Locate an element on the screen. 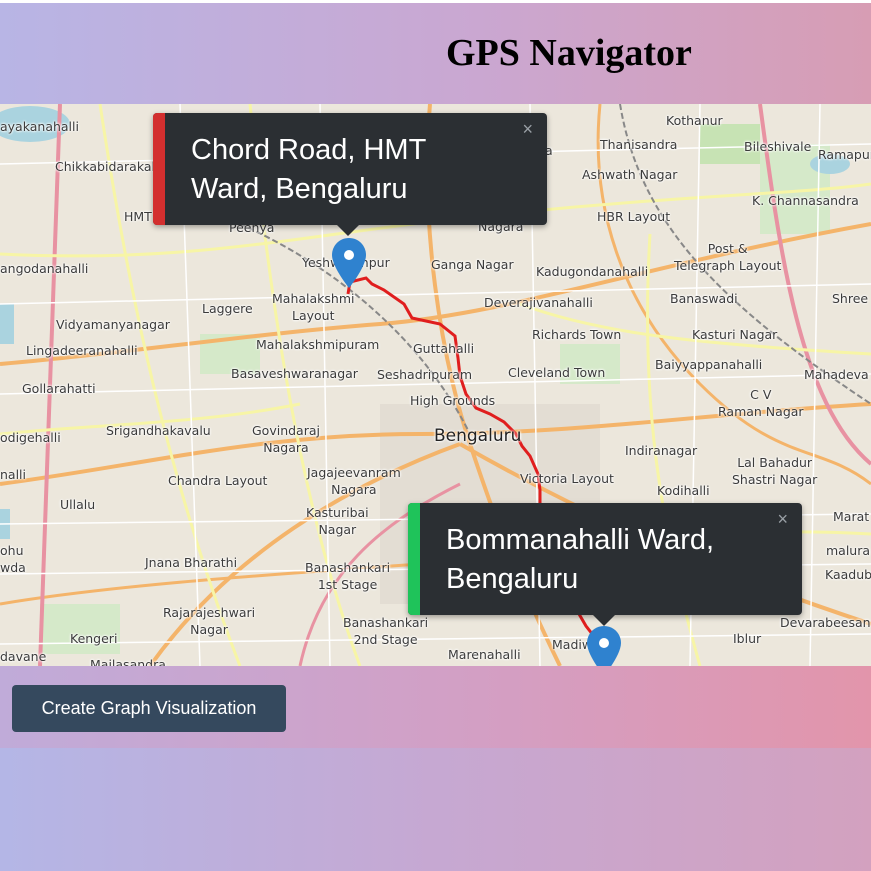 The image size is (871, 871). map-place-label: Jagajeevanram Nagara is located at coordinates (354, 481).